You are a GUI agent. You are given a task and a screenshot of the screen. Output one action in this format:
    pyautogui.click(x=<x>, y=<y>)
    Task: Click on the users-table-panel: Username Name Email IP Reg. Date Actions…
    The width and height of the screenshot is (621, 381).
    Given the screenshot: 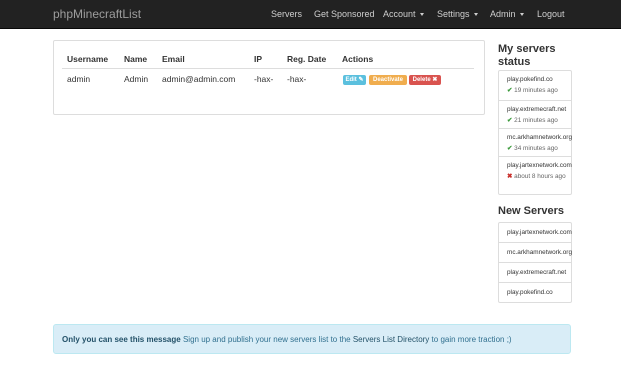 What is the action you would take?
    pyautogui.click(x=269, y=77)
    